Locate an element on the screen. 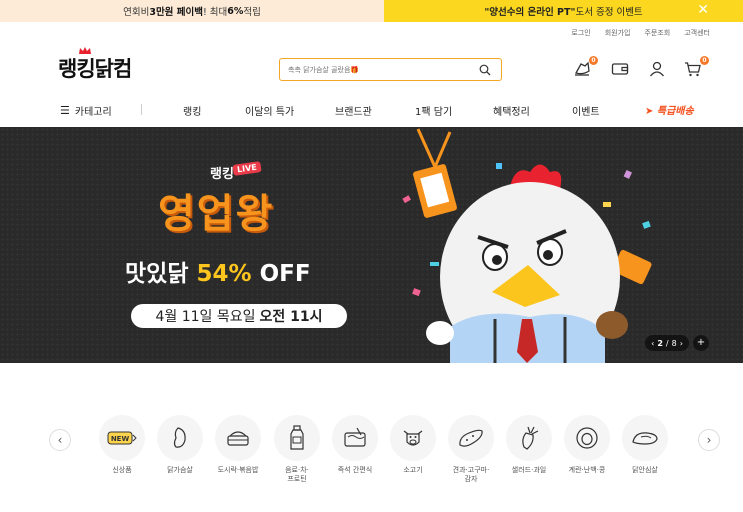 This screenshot has width=743, height=512. nav-item-brand: 브랜드관 is located at coordinates (353, 110).